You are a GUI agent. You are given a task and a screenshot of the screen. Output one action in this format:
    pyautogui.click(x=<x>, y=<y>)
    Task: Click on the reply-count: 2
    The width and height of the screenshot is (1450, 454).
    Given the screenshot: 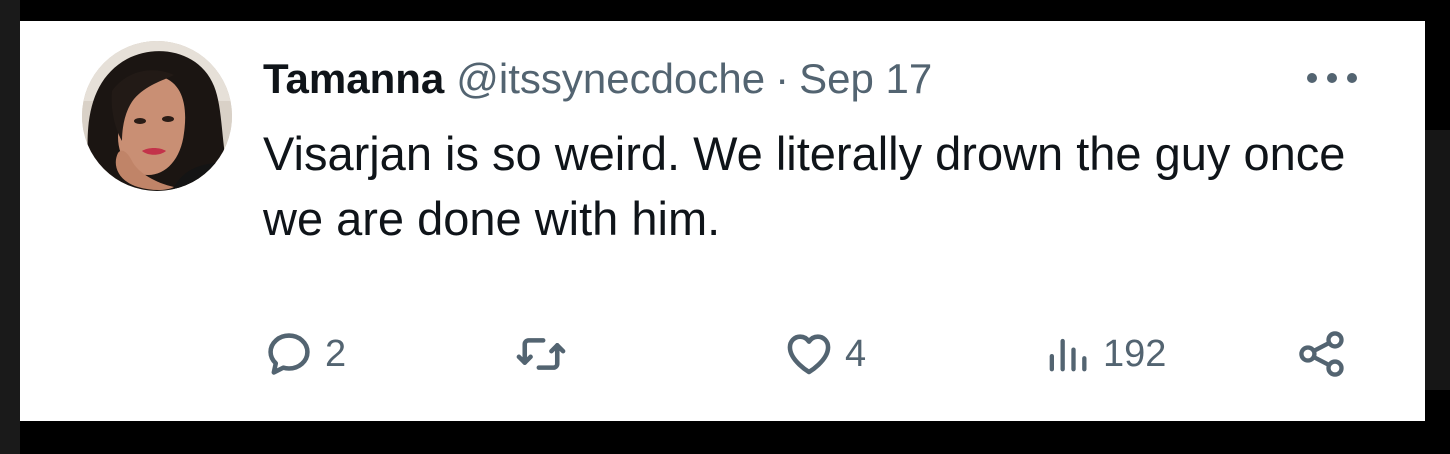 What is the action you would take?
    pyautogui.click(x=336, y=354)
    